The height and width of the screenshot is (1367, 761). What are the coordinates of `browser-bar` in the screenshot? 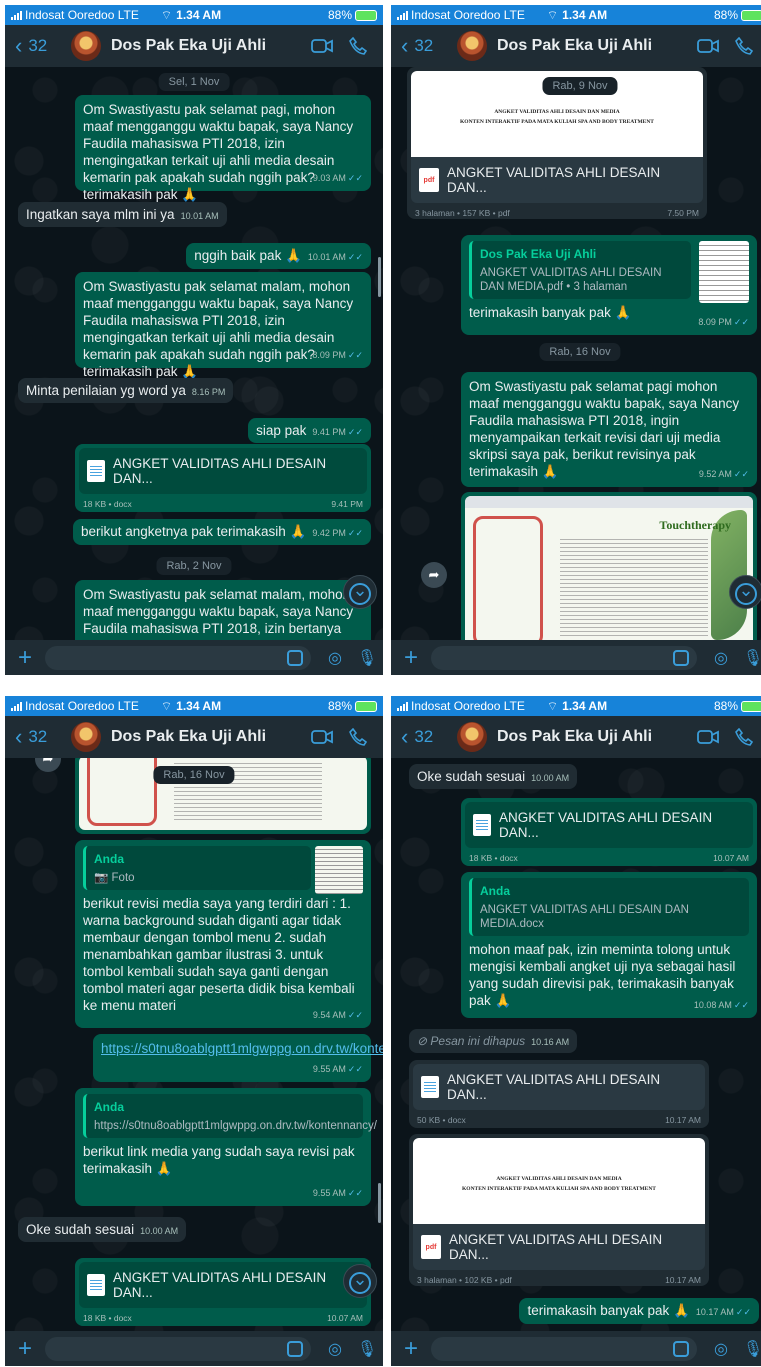 It's located at (609, 502).